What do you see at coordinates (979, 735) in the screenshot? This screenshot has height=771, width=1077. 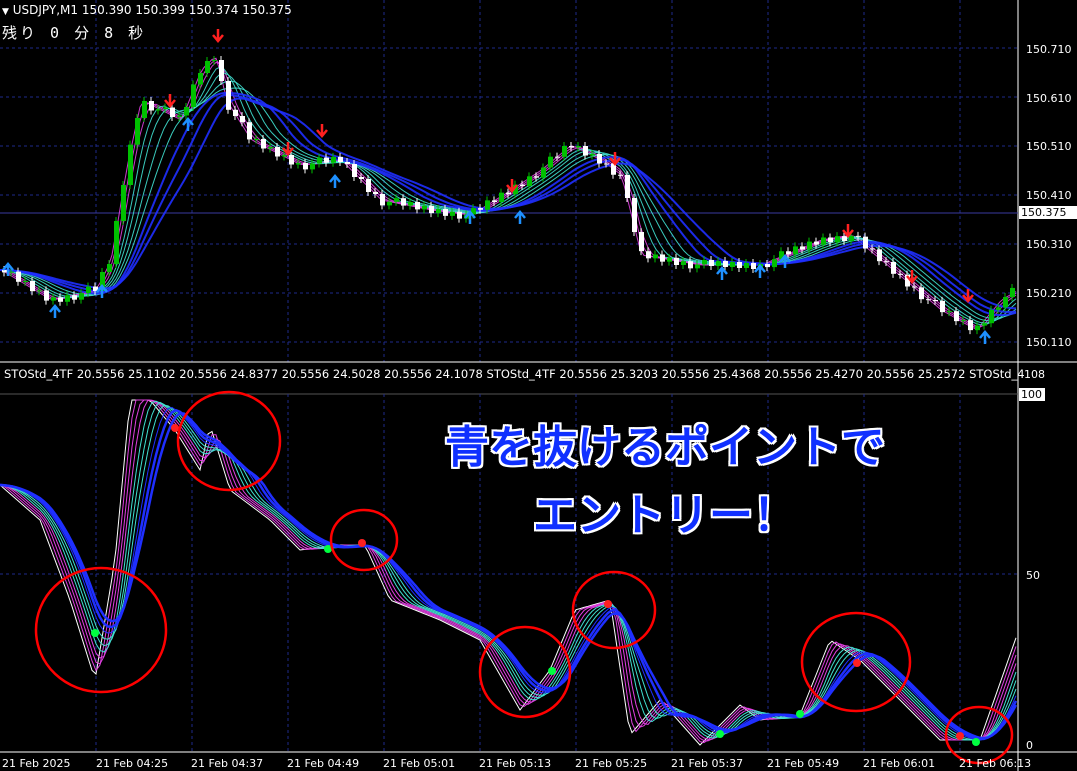 I see `highlight-circle` at bounding box center [979, 735].